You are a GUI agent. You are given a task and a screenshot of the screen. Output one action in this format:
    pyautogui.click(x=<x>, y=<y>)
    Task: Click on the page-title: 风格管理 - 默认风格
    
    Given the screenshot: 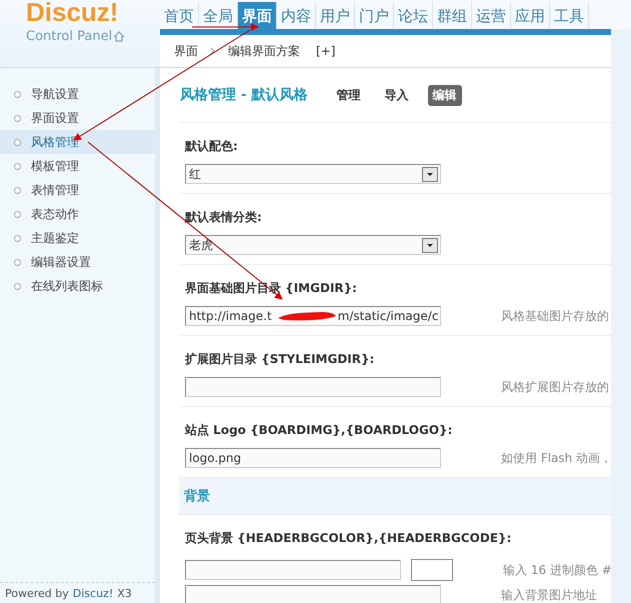 What is the action you would take?
    pyautogui.click(x=244, y=95)
    